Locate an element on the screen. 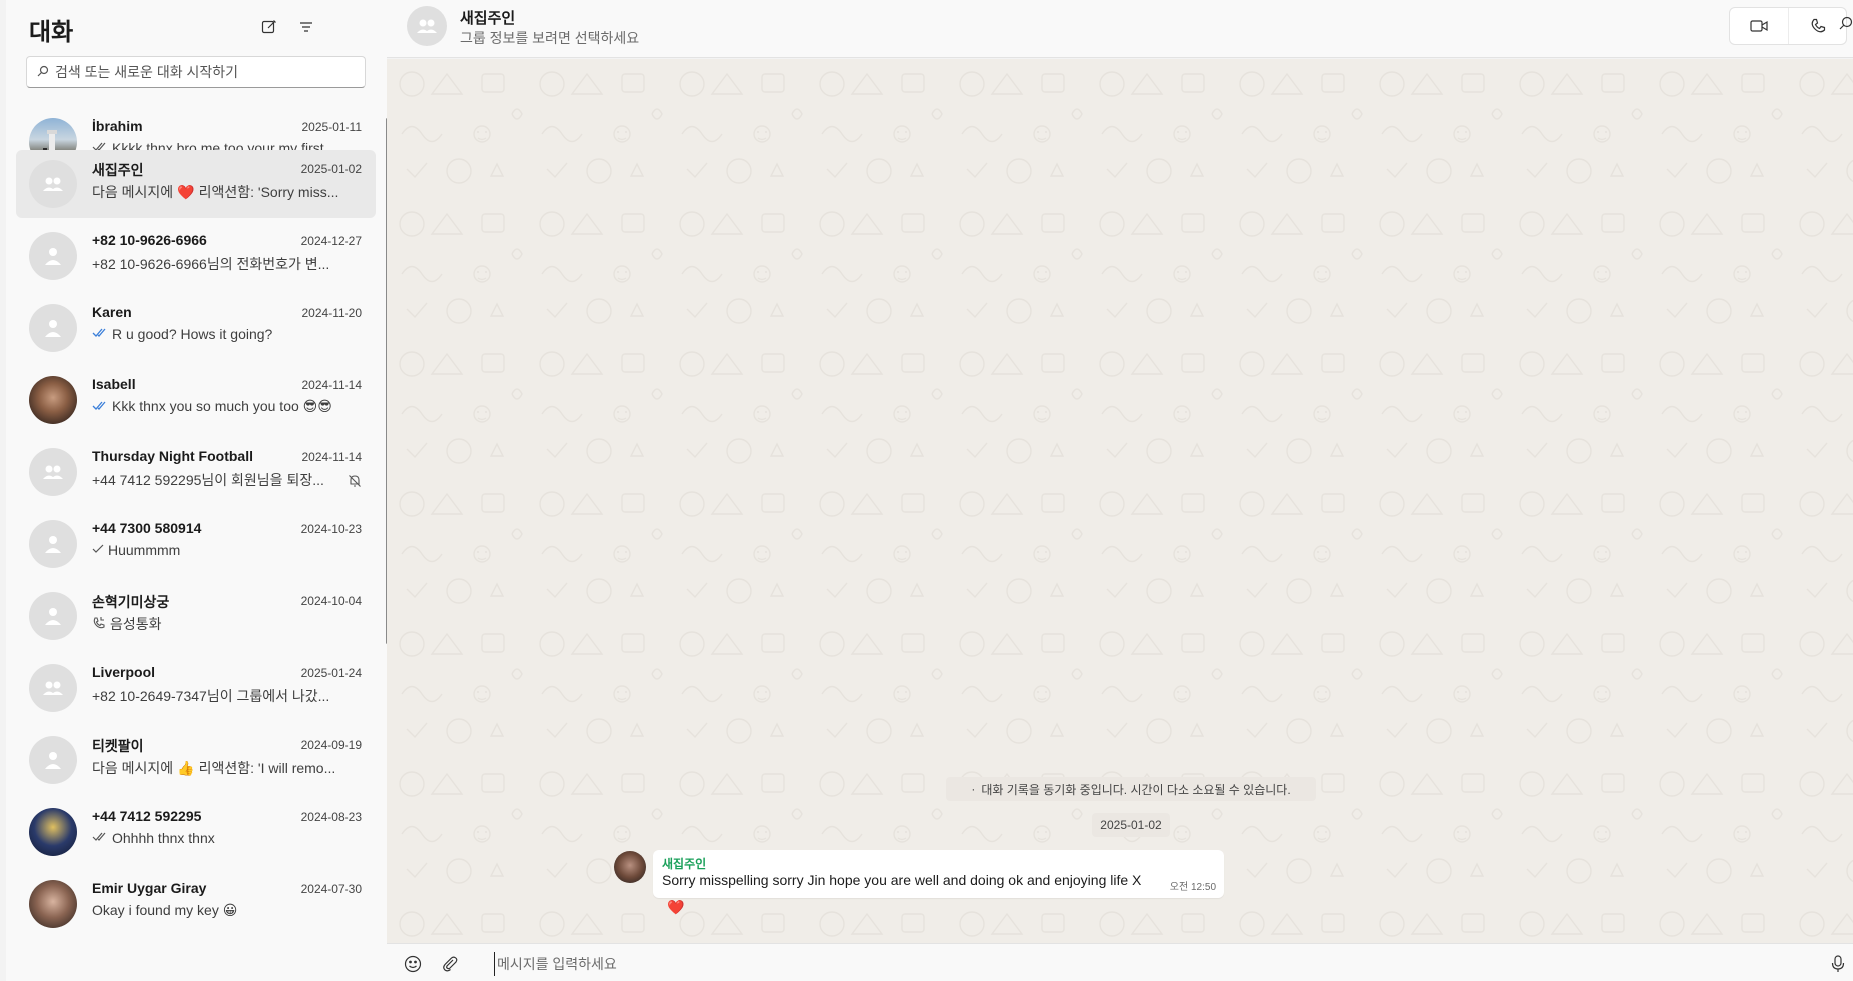 Image resolution: width=1853 pixels, height=981 pixels. filter-icon is located at coordinates (306, 27).